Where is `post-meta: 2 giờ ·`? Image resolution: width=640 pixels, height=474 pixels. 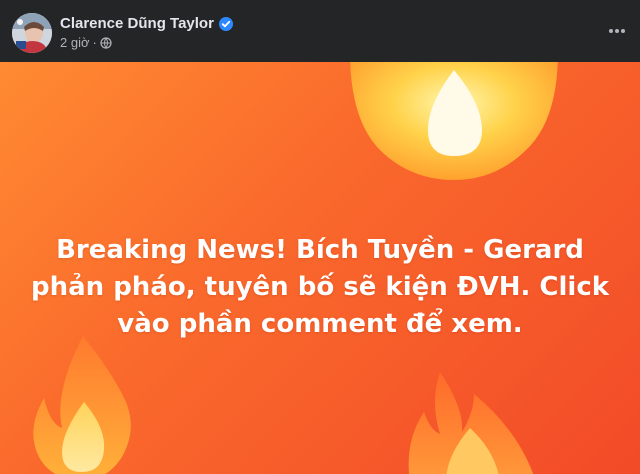 post-meta: 2 giờ · is located at coordinates (86, 42).